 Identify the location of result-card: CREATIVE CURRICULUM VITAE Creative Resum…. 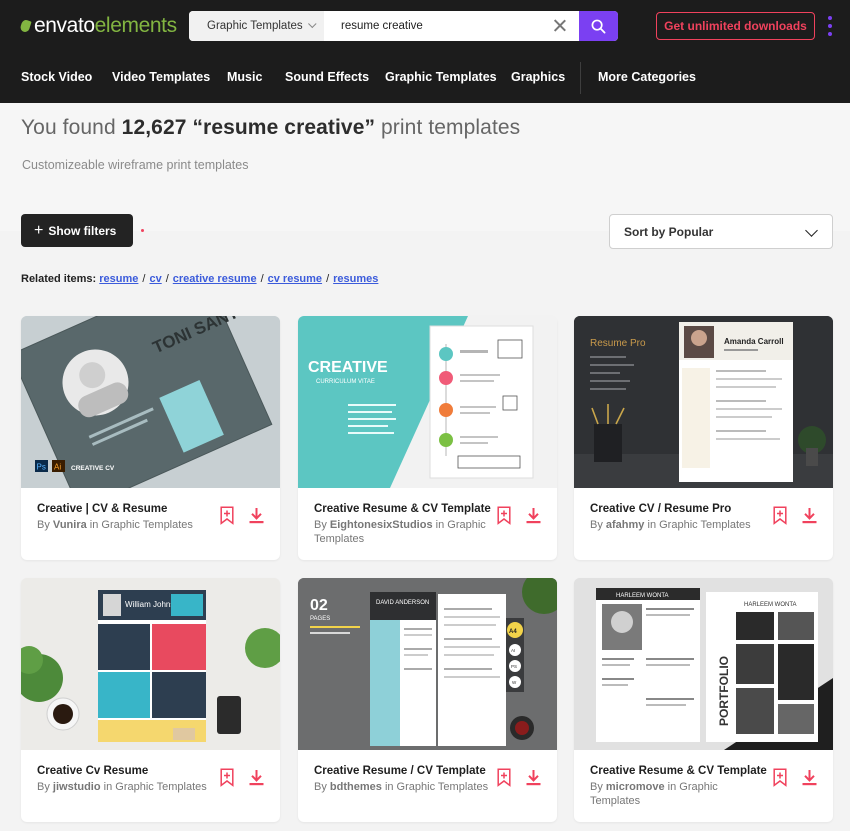
(427, 438).